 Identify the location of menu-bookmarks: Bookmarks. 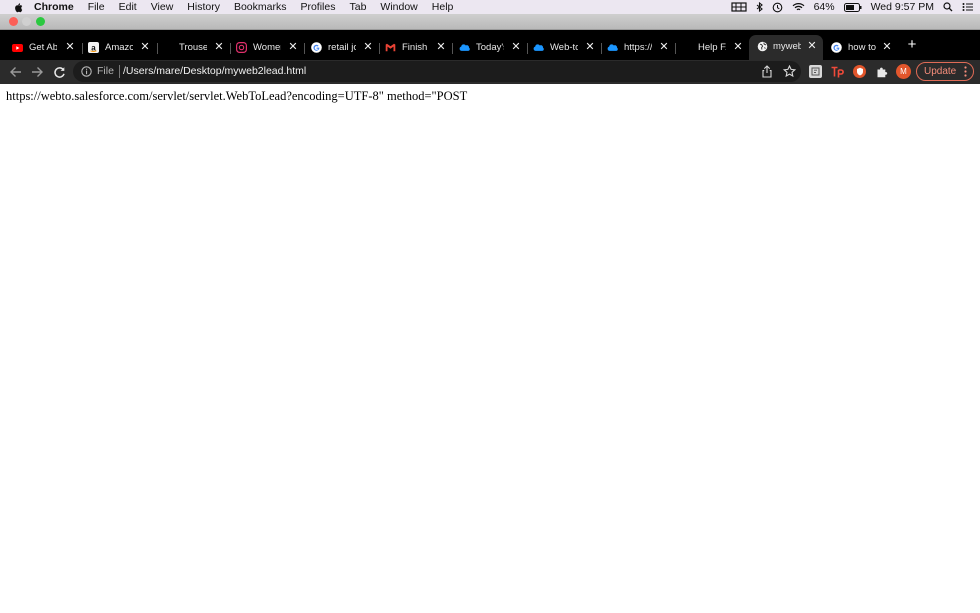
(260, 7).